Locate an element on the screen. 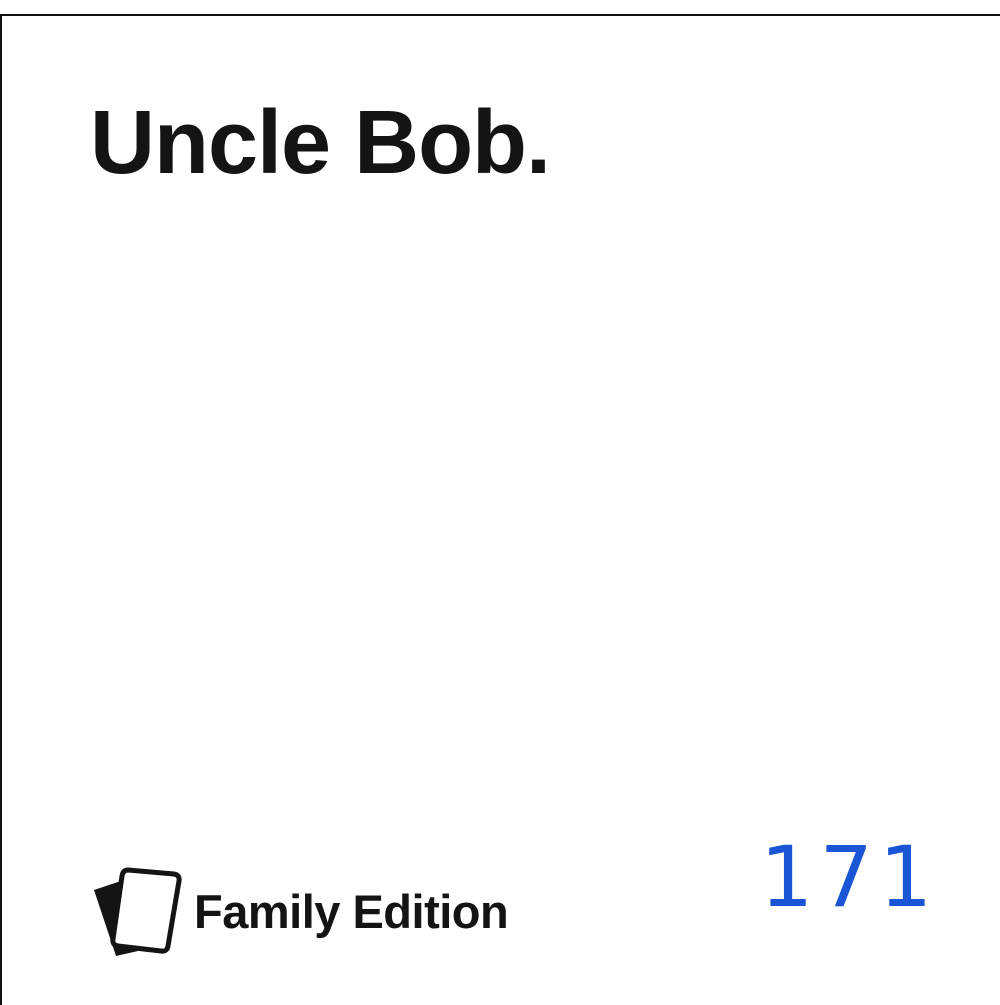 The width and height of the screenshot is (1000, 1005). stacked-cards-icon is located at coordinates (138, 911).